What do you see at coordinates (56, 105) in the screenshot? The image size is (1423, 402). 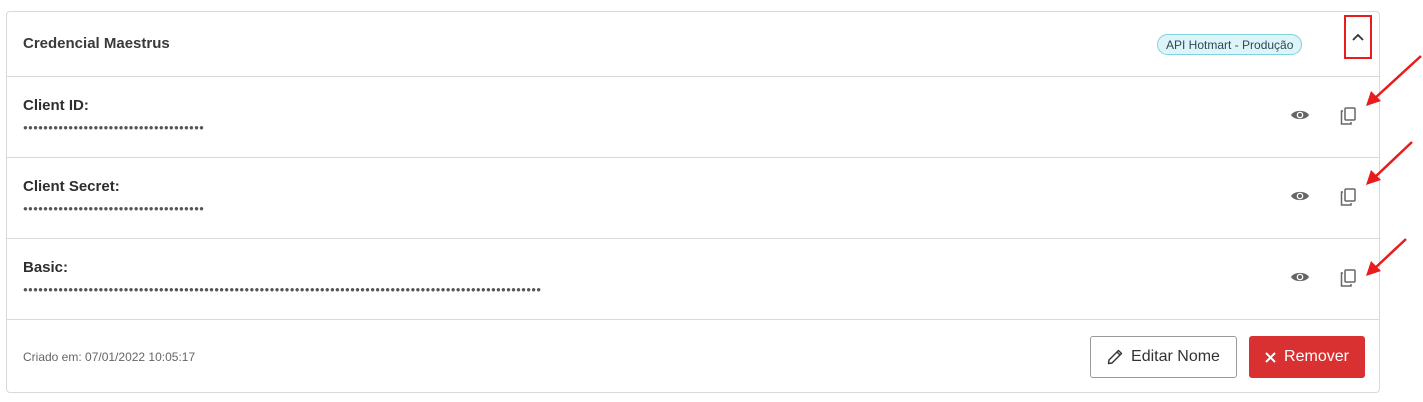 I see `field-label: Client ID:` at bounding box center [56, 105].